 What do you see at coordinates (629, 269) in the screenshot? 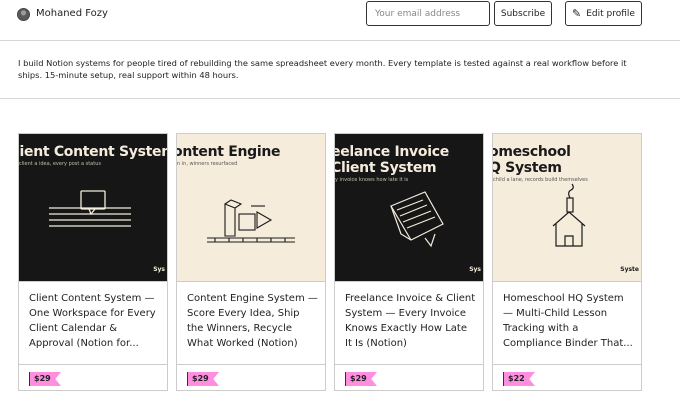
I see `thumbnail-brand: Syste` at bounding box center [629, 269].